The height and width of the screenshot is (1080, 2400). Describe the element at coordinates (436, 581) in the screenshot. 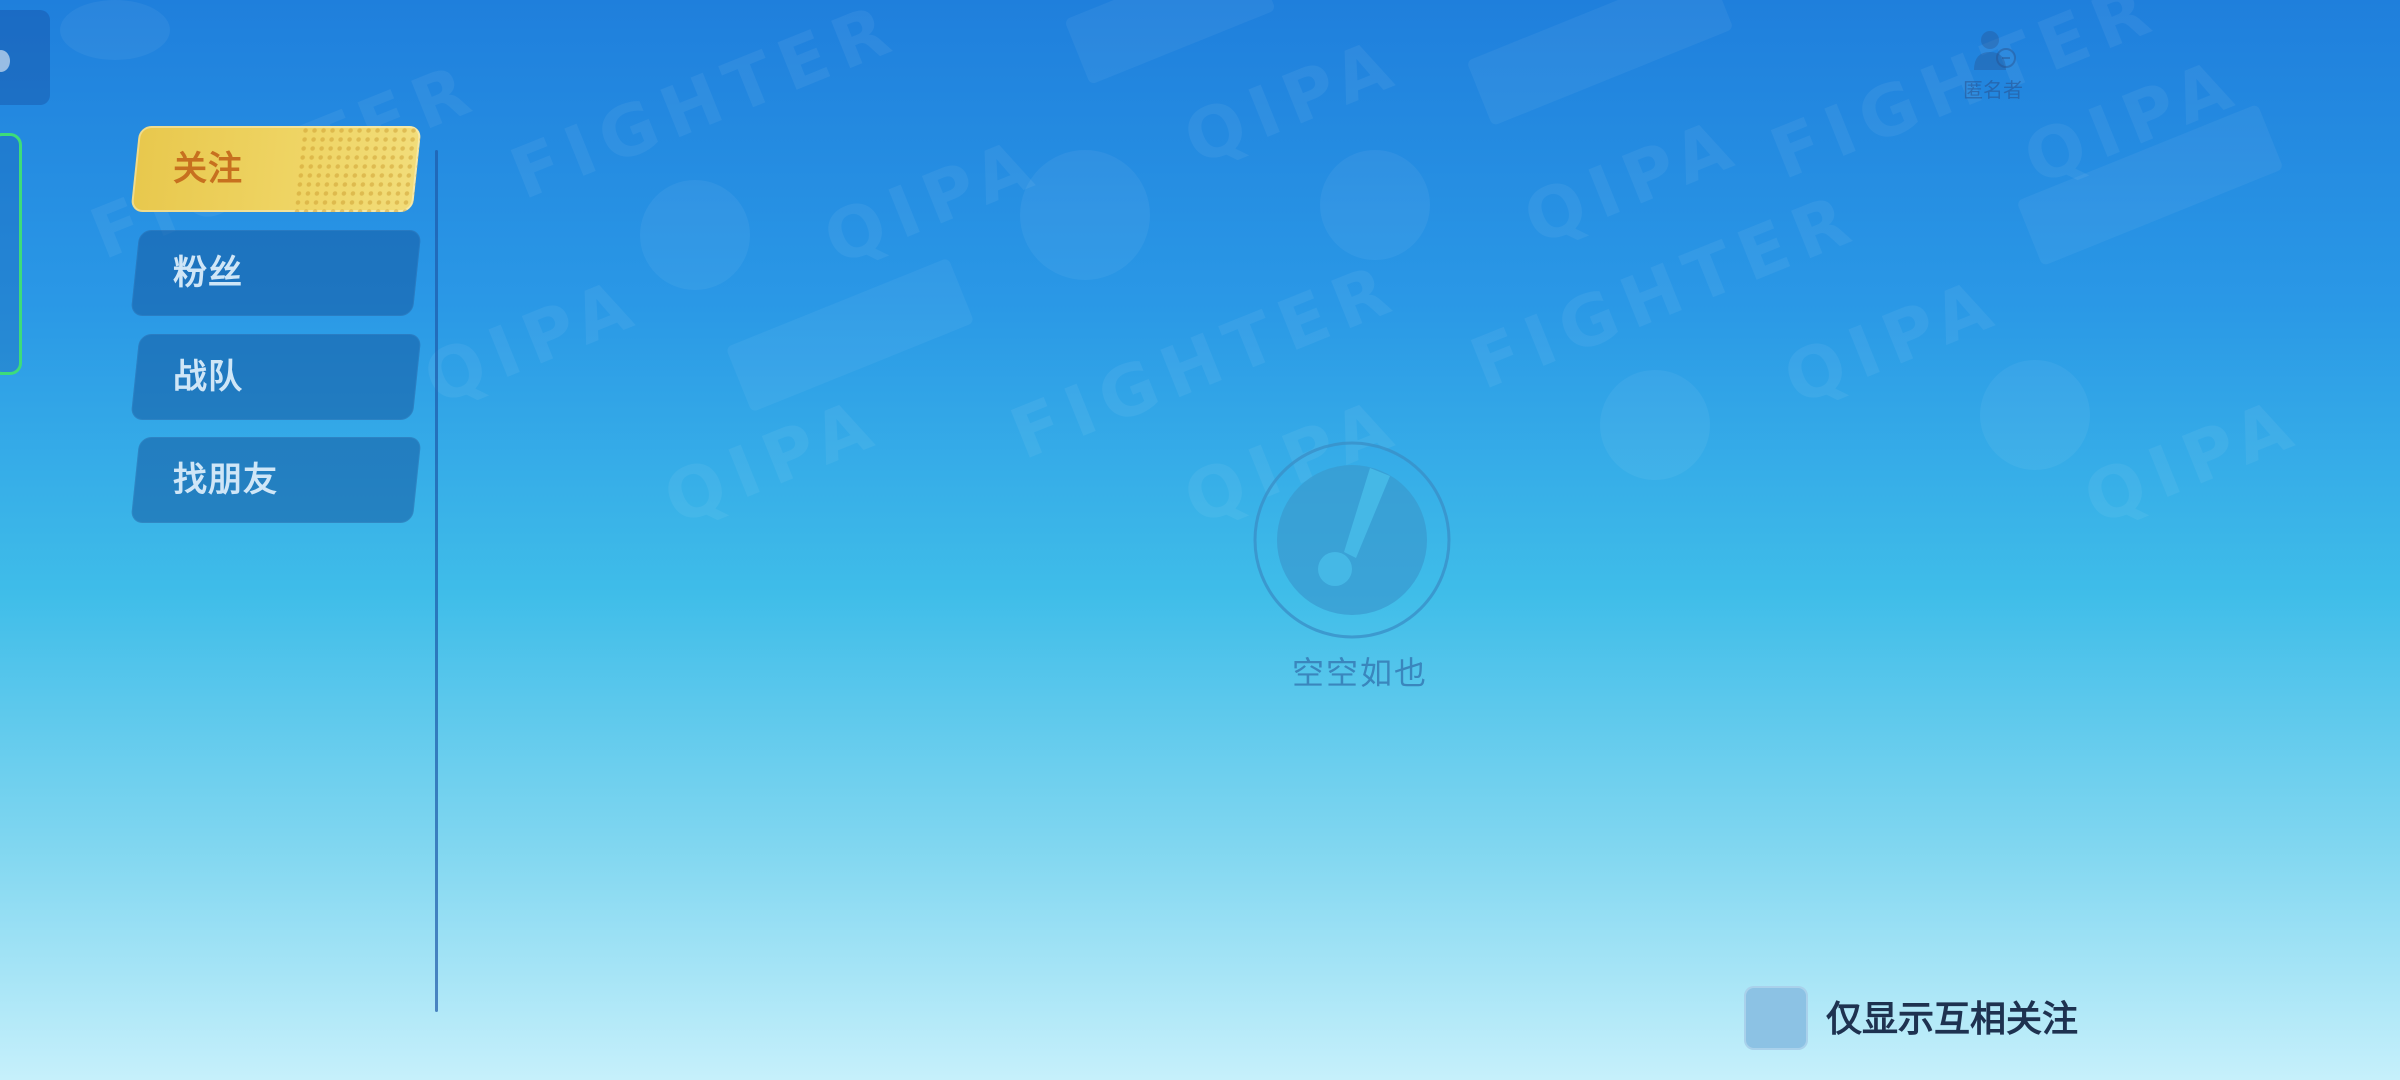

I see `sidebar-divider` at that location.